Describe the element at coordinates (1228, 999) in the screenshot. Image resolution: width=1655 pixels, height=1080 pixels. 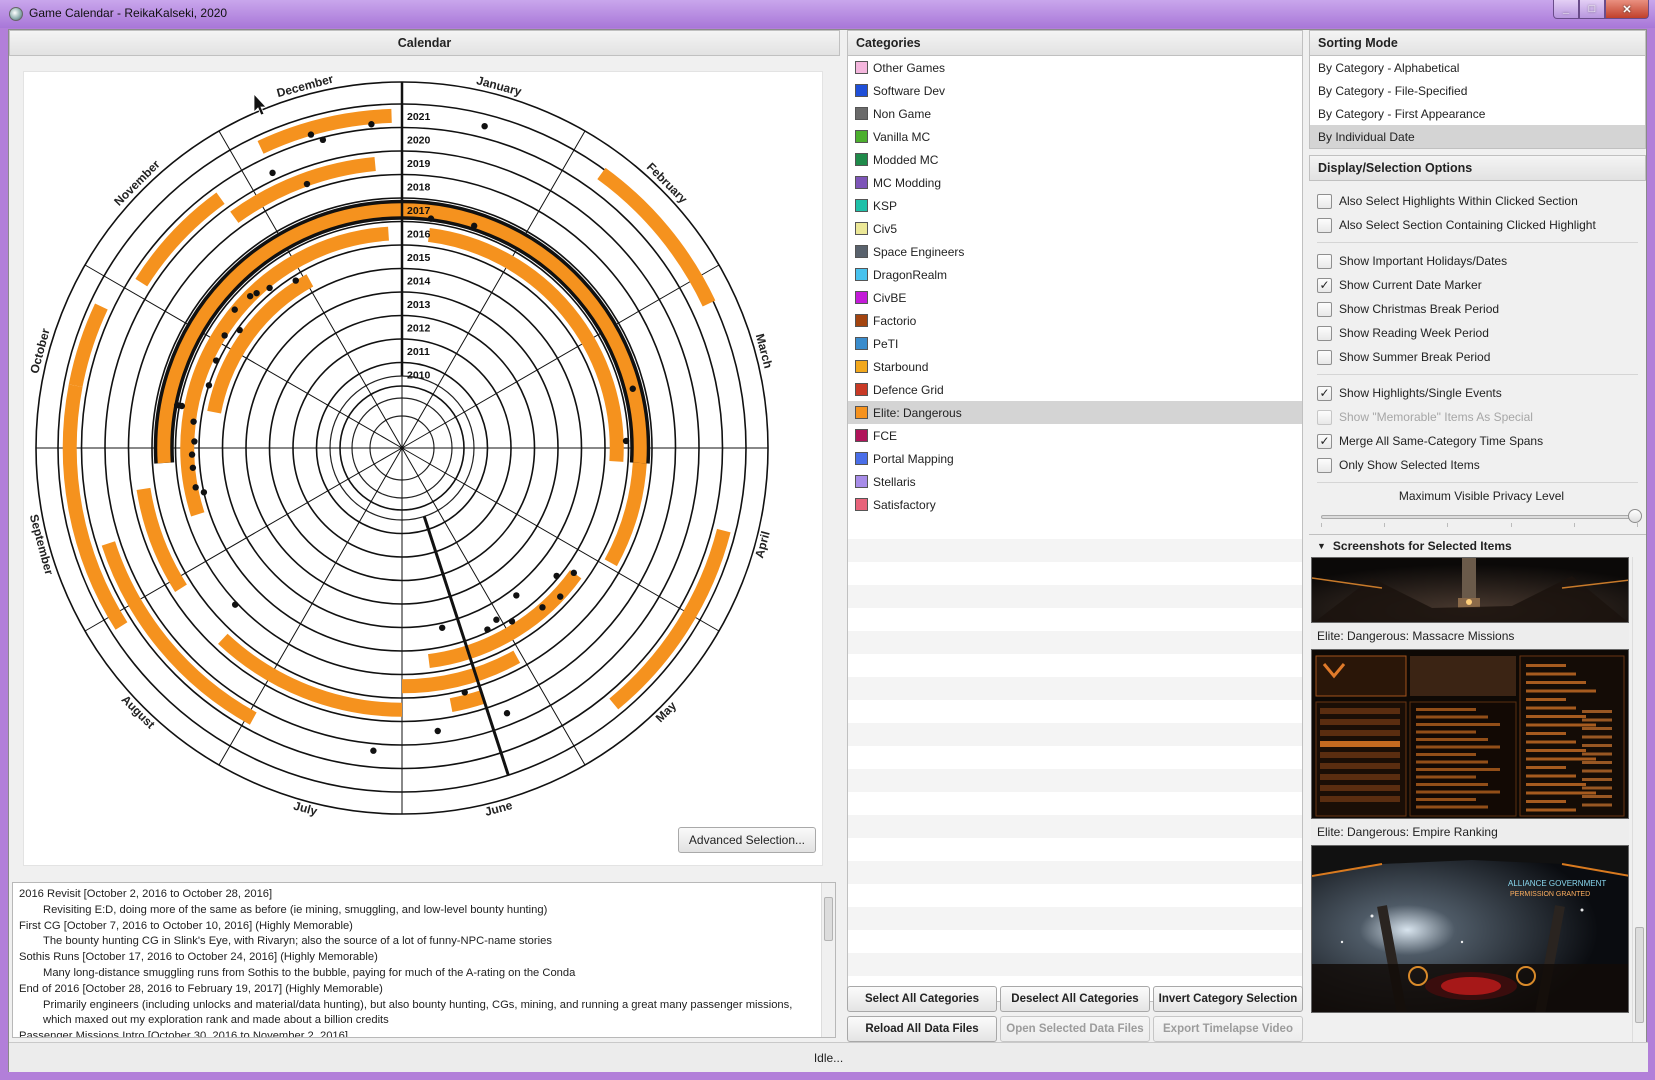
I see `invert-category-selection-button: Invert Category Selection` at that location.